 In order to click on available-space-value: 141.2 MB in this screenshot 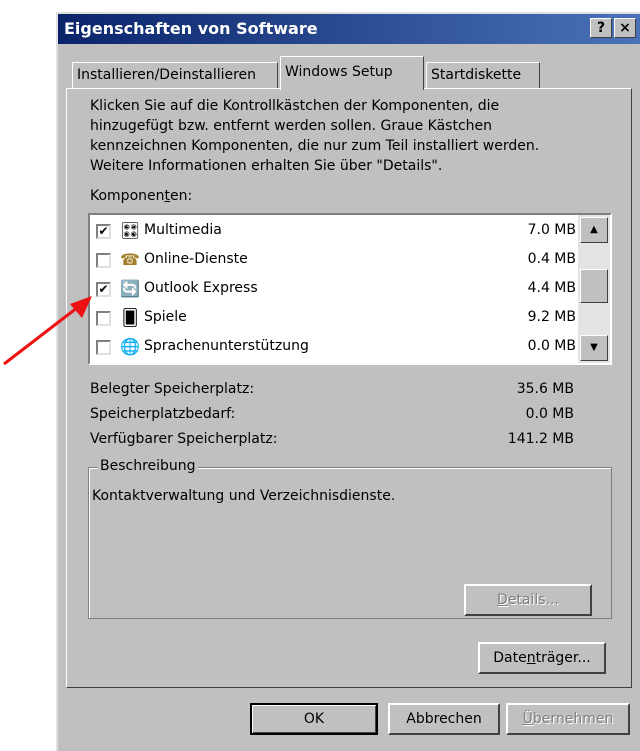, I will do `click(540, 439)`.